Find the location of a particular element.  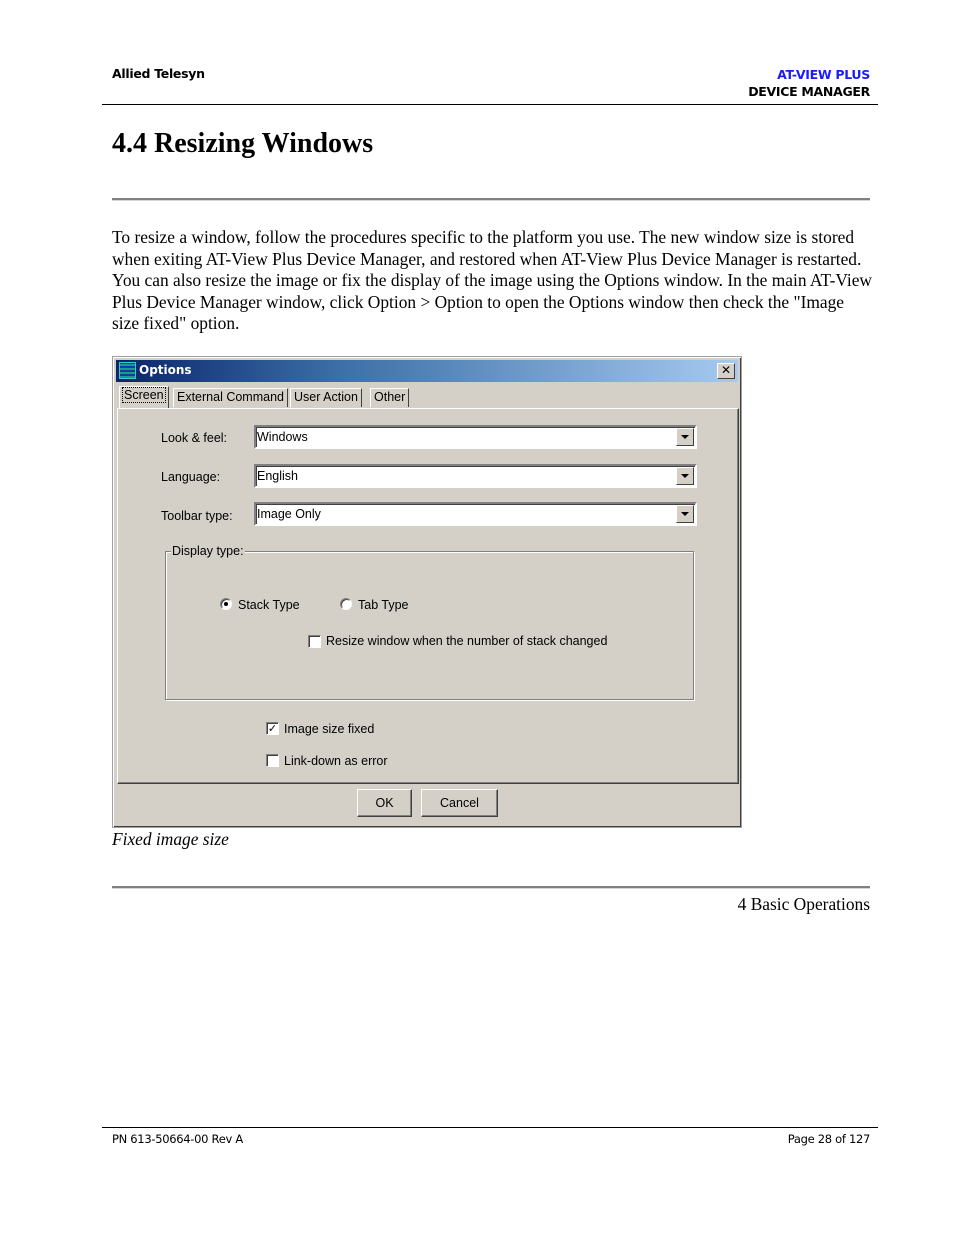

stack-type-label: Stack Type is located at coordinates (269, 605).